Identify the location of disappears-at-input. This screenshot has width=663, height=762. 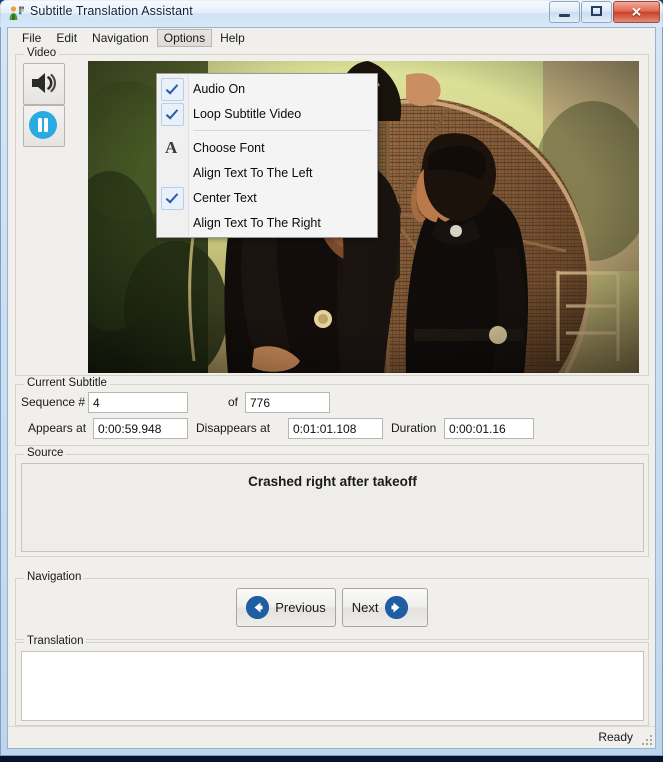
(335, 428).